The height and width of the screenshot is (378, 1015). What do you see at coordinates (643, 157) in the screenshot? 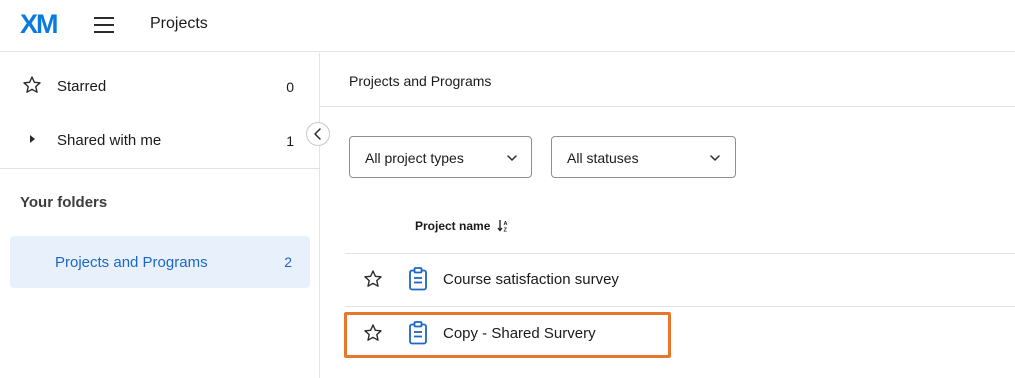
I see `status-filter: All statuses` at bounding box center [643, 157].